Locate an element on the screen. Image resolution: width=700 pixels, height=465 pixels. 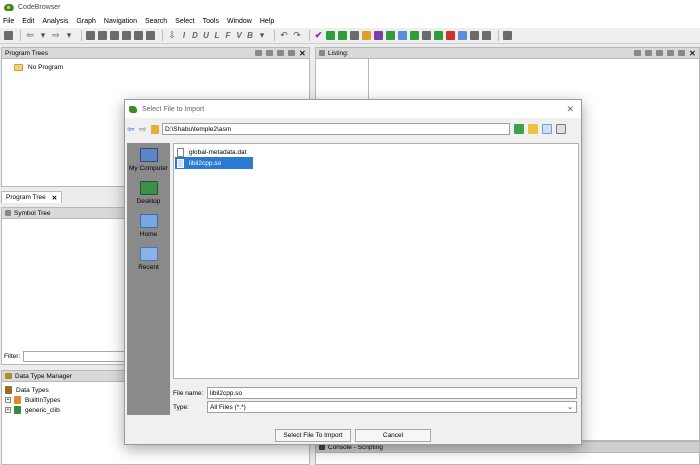
navigate-down-icon: ⇩ is located at coordinates (172, 35).